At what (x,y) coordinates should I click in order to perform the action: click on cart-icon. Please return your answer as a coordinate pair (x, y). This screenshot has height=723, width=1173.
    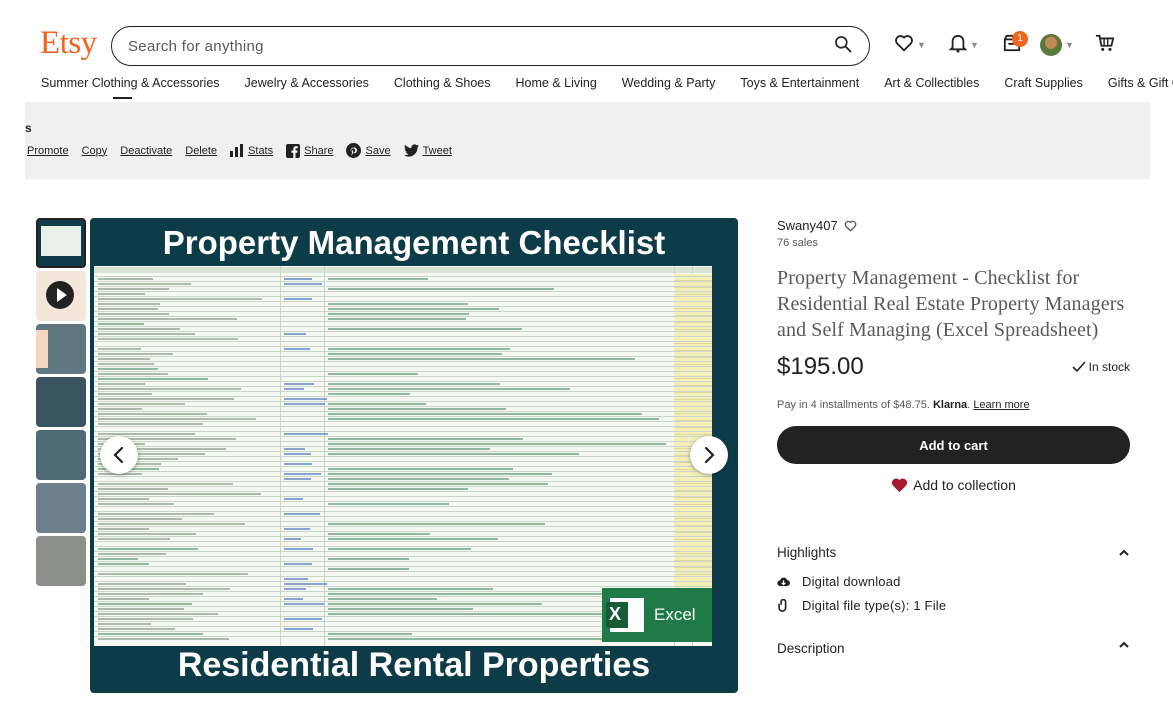
    Looking at the image, I should click on (1105, 45).